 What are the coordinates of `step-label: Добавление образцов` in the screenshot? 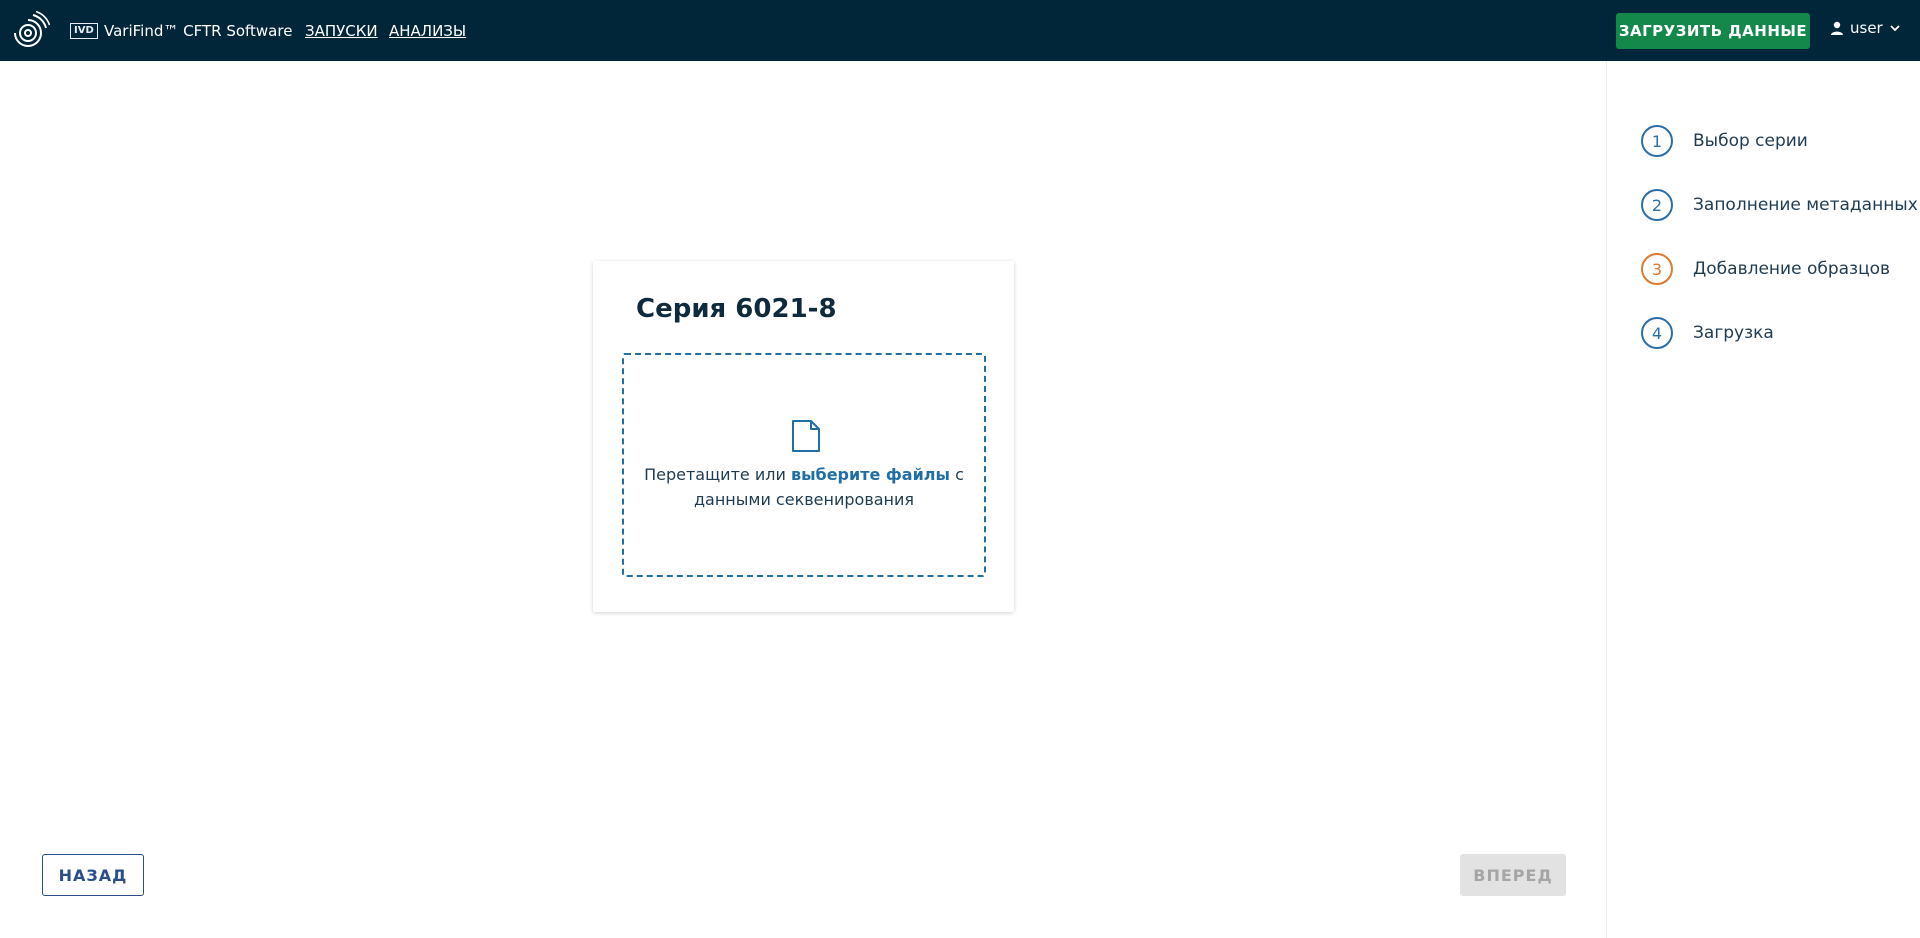 It's located at (1792, 269).